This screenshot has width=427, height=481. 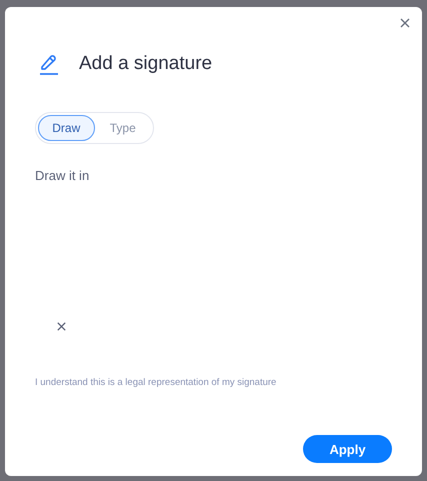 I want to click on mode-tab: Draw, so click(x=66, y=127).